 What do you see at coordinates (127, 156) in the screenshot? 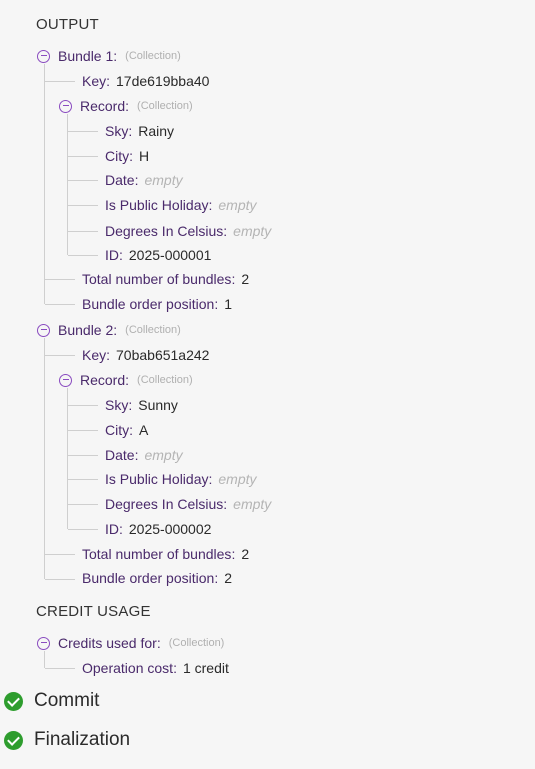
I see `field-row: City: H` at bounding box center [127, 156].